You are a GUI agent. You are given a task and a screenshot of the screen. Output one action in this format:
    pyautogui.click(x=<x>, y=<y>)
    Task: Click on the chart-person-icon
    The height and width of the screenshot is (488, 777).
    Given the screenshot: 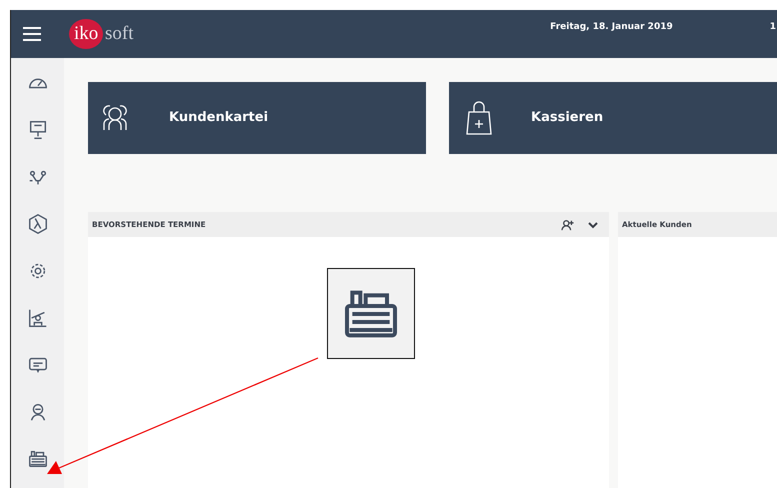 What is the action you would take?
    pyautogui.click(x=37, y=318)
    